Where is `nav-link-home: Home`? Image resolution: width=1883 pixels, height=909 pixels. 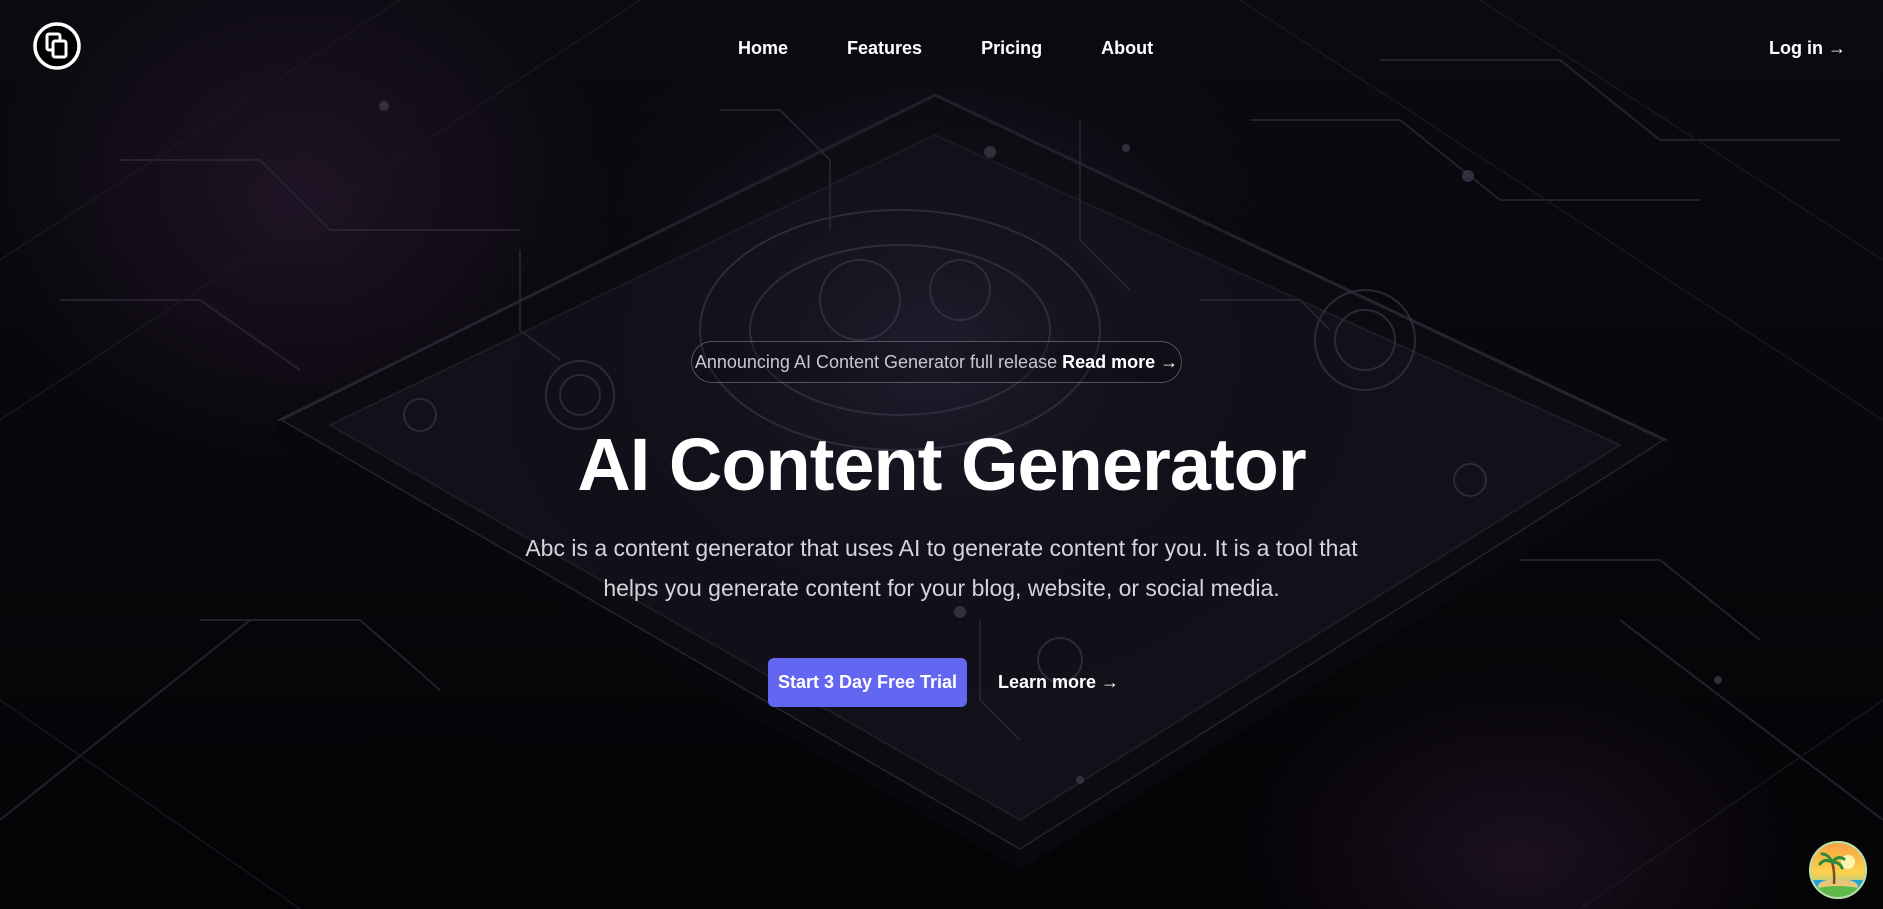 nav-link-home: Home is located at coordinates (763, 48).